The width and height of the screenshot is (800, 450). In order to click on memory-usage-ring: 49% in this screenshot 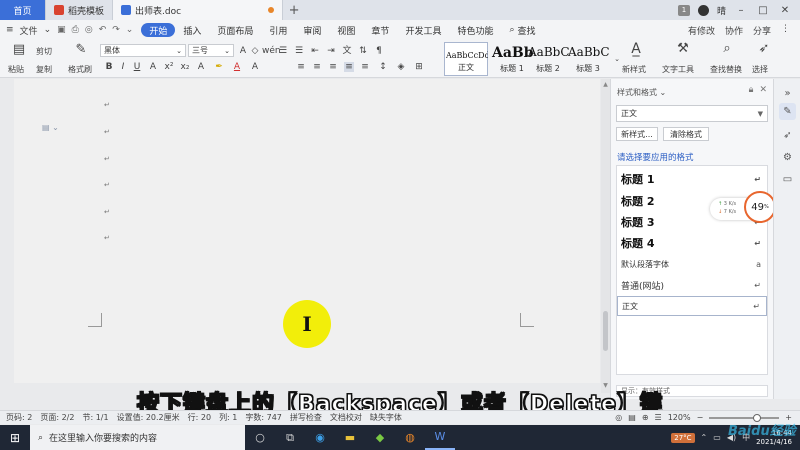, I will do `click(760, 207)`.